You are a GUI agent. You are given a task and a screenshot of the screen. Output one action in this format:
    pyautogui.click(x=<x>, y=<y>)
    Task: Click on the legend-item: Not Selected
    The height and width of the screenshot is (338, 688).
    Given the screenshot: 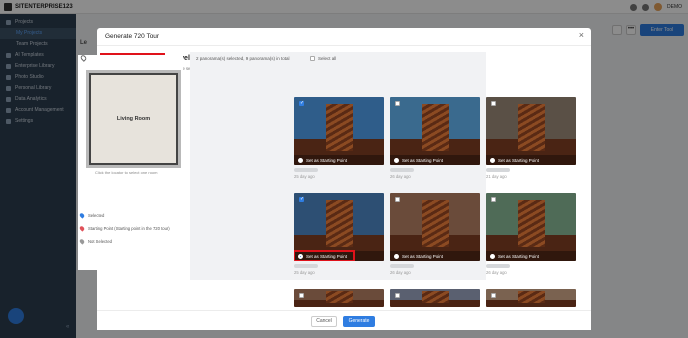 What is the action you would take?
    pyautogui.click(x=95, y=241)
    